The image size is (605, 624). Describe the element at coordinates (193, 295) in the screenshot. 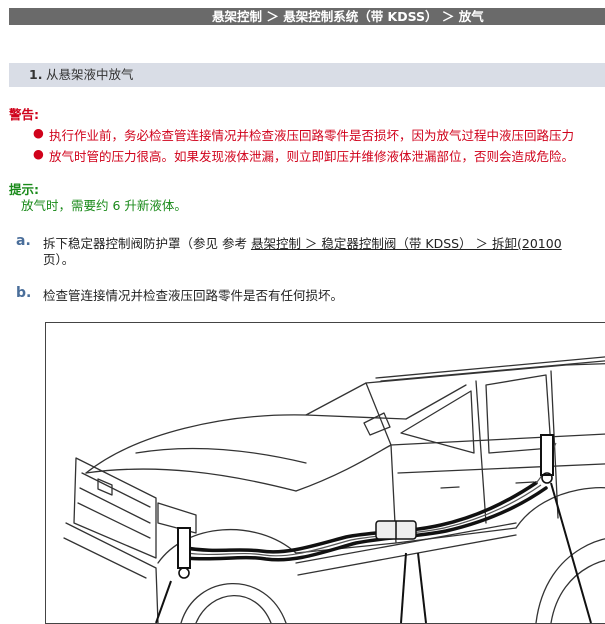

I see `step-text: 检查管连接情况并检查液压回路零件是否有任何损坏。` at that location.